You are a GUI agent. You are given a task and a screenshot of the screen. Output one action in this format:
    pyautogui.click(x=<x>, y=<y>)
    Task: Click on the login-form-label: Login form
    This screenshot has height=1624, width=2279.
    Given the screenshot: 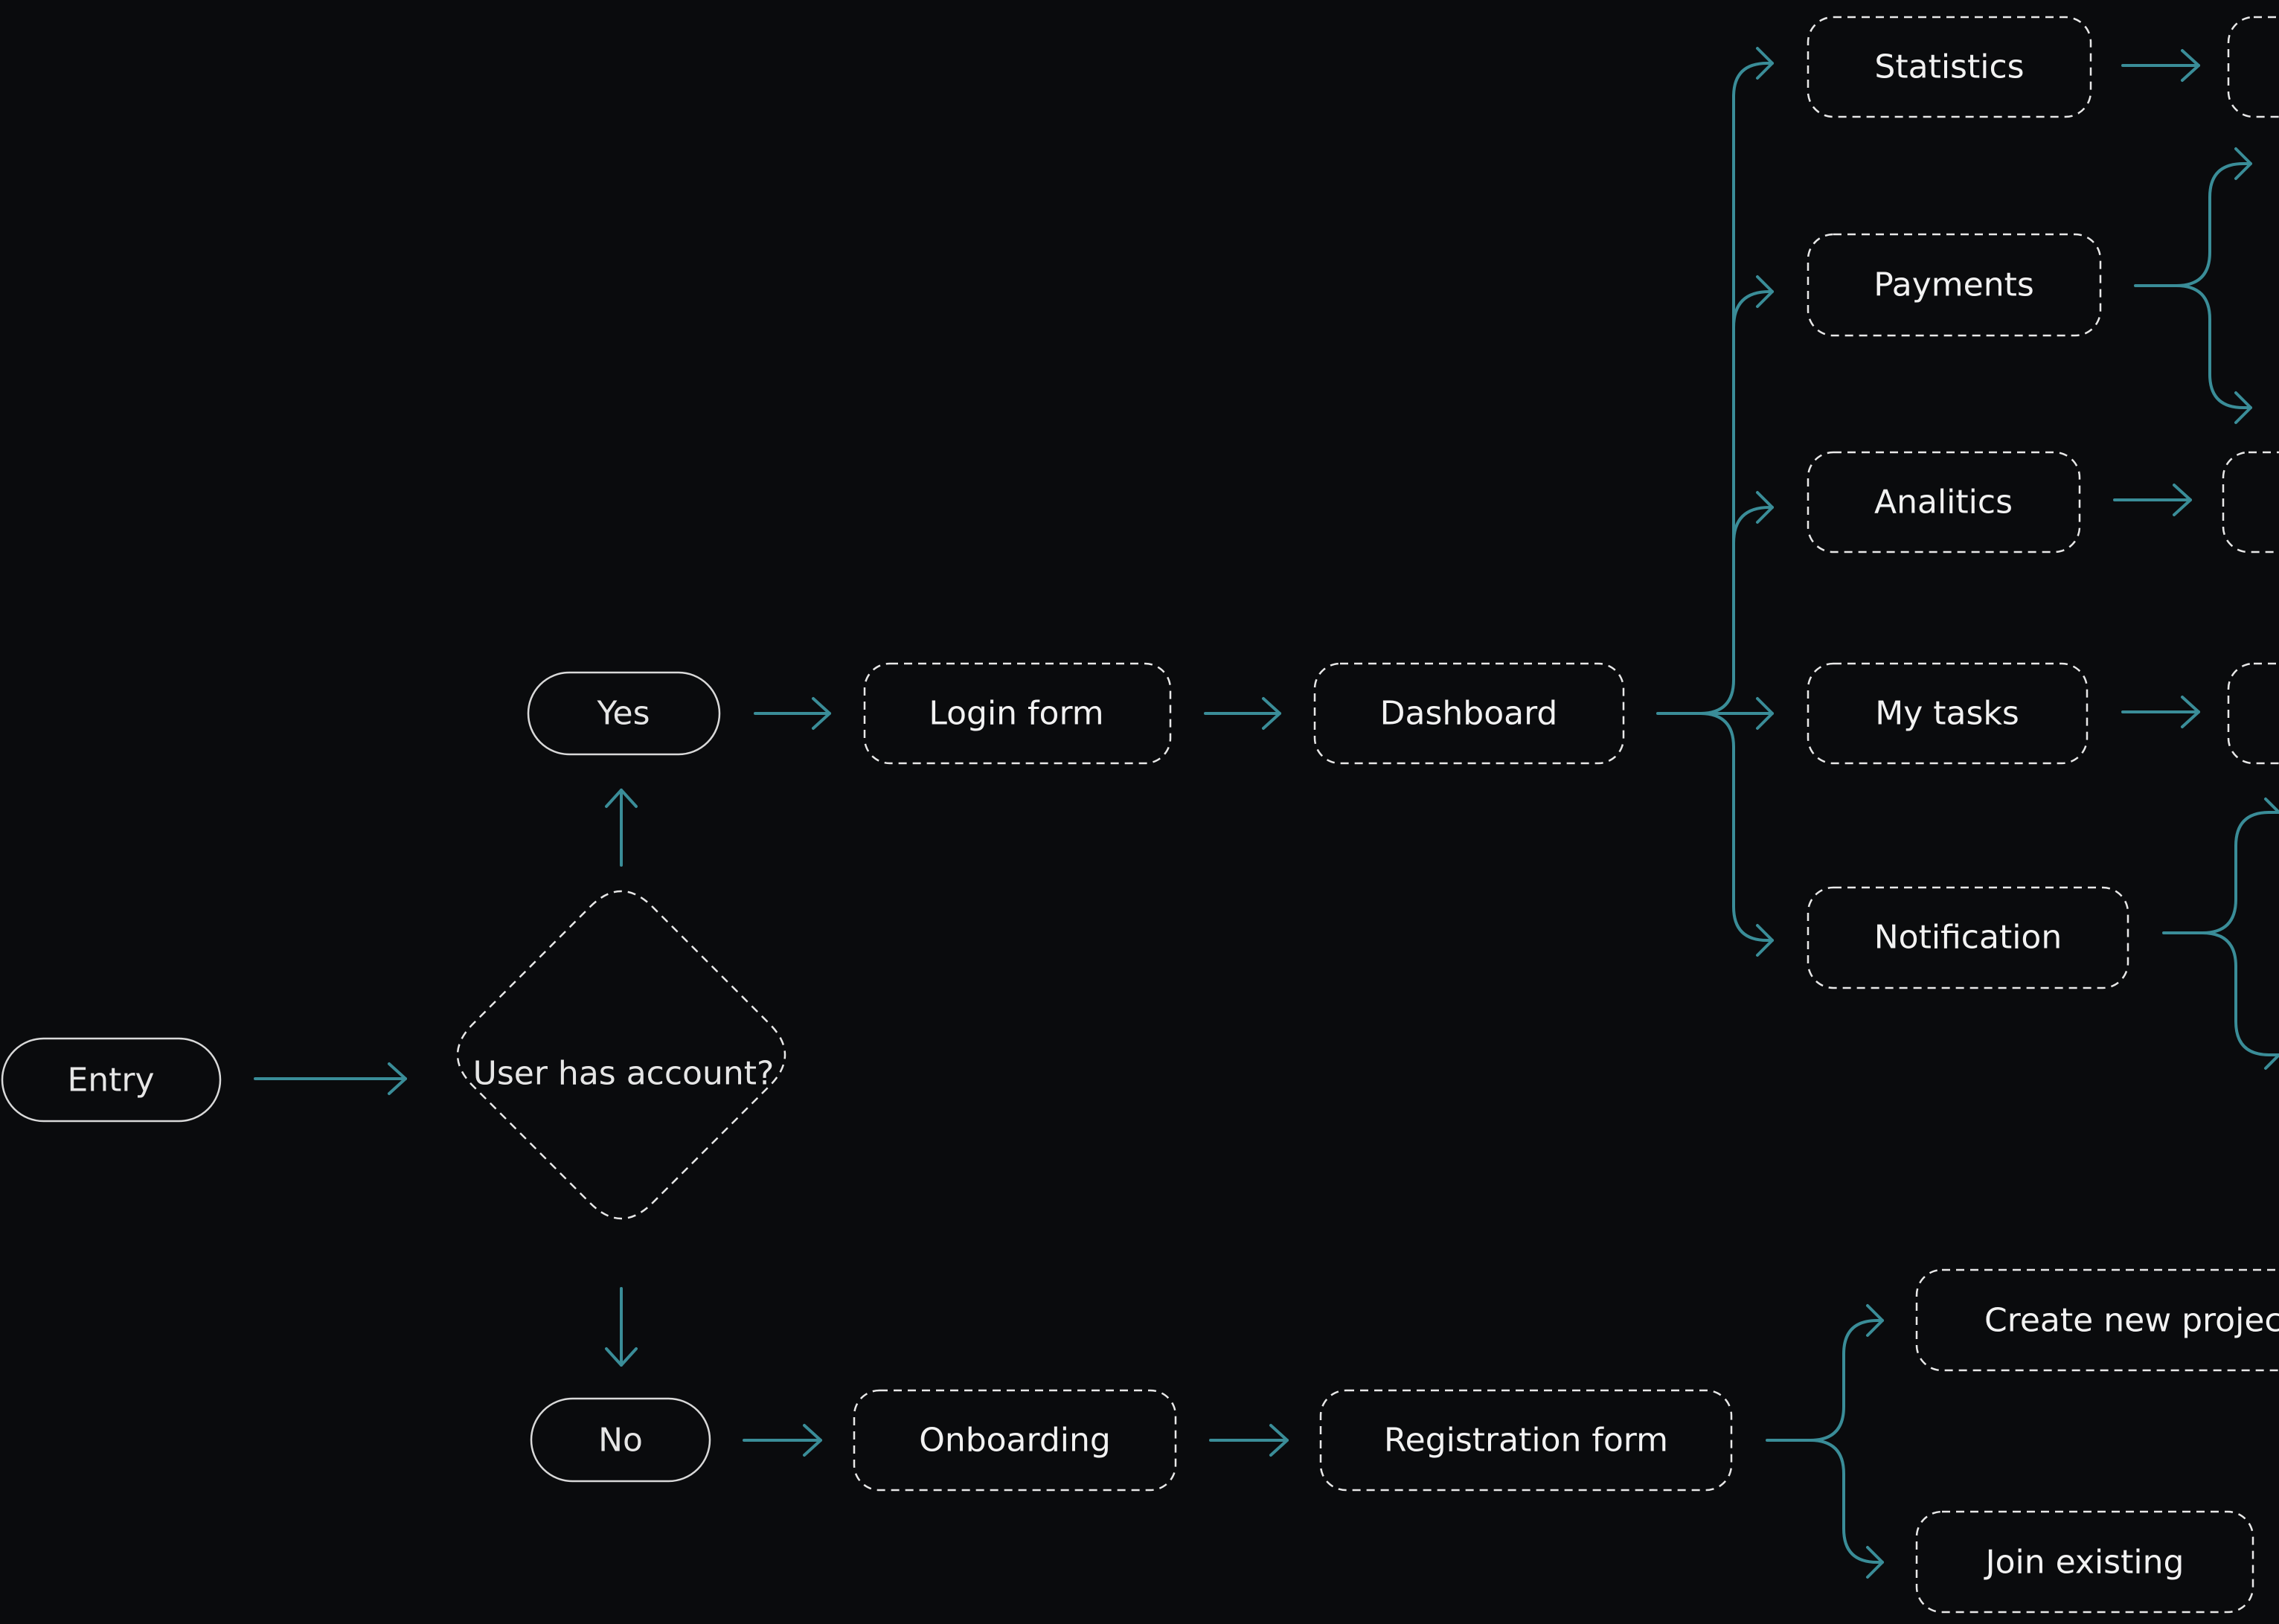 What is the action you would take?
    pyautogui.click(x=1016, y=714)
    